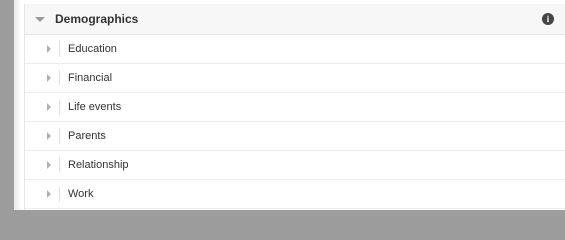 The image size is (565, 240). What do you see at coordinates (295, 19) in the screenshot?
I see `demographics-header: Demographics i` at bounding box center [295, 19].